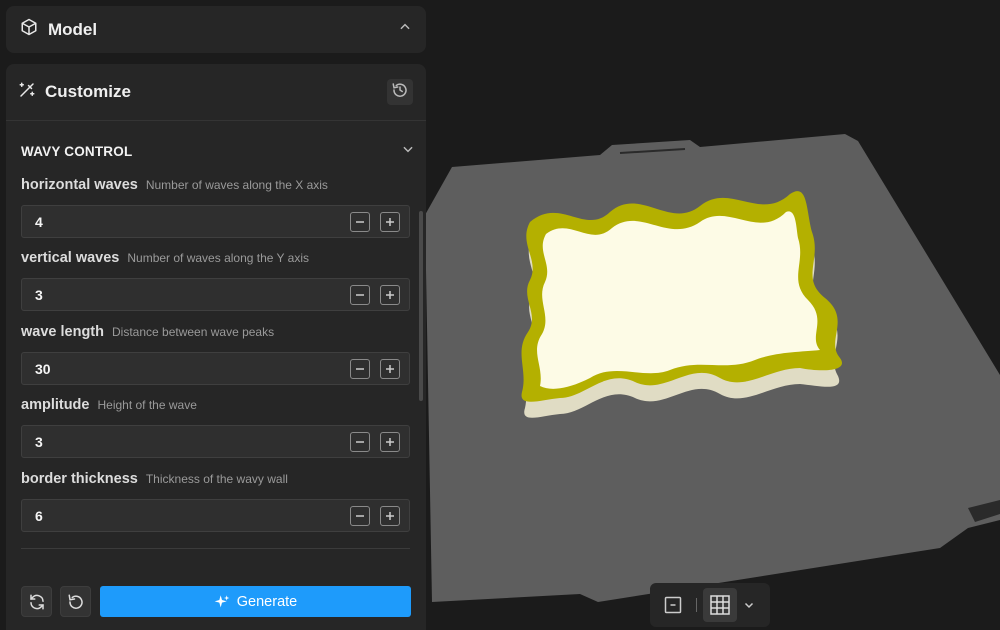  I want to click on customize-footer: Generate, so click(216, 601).